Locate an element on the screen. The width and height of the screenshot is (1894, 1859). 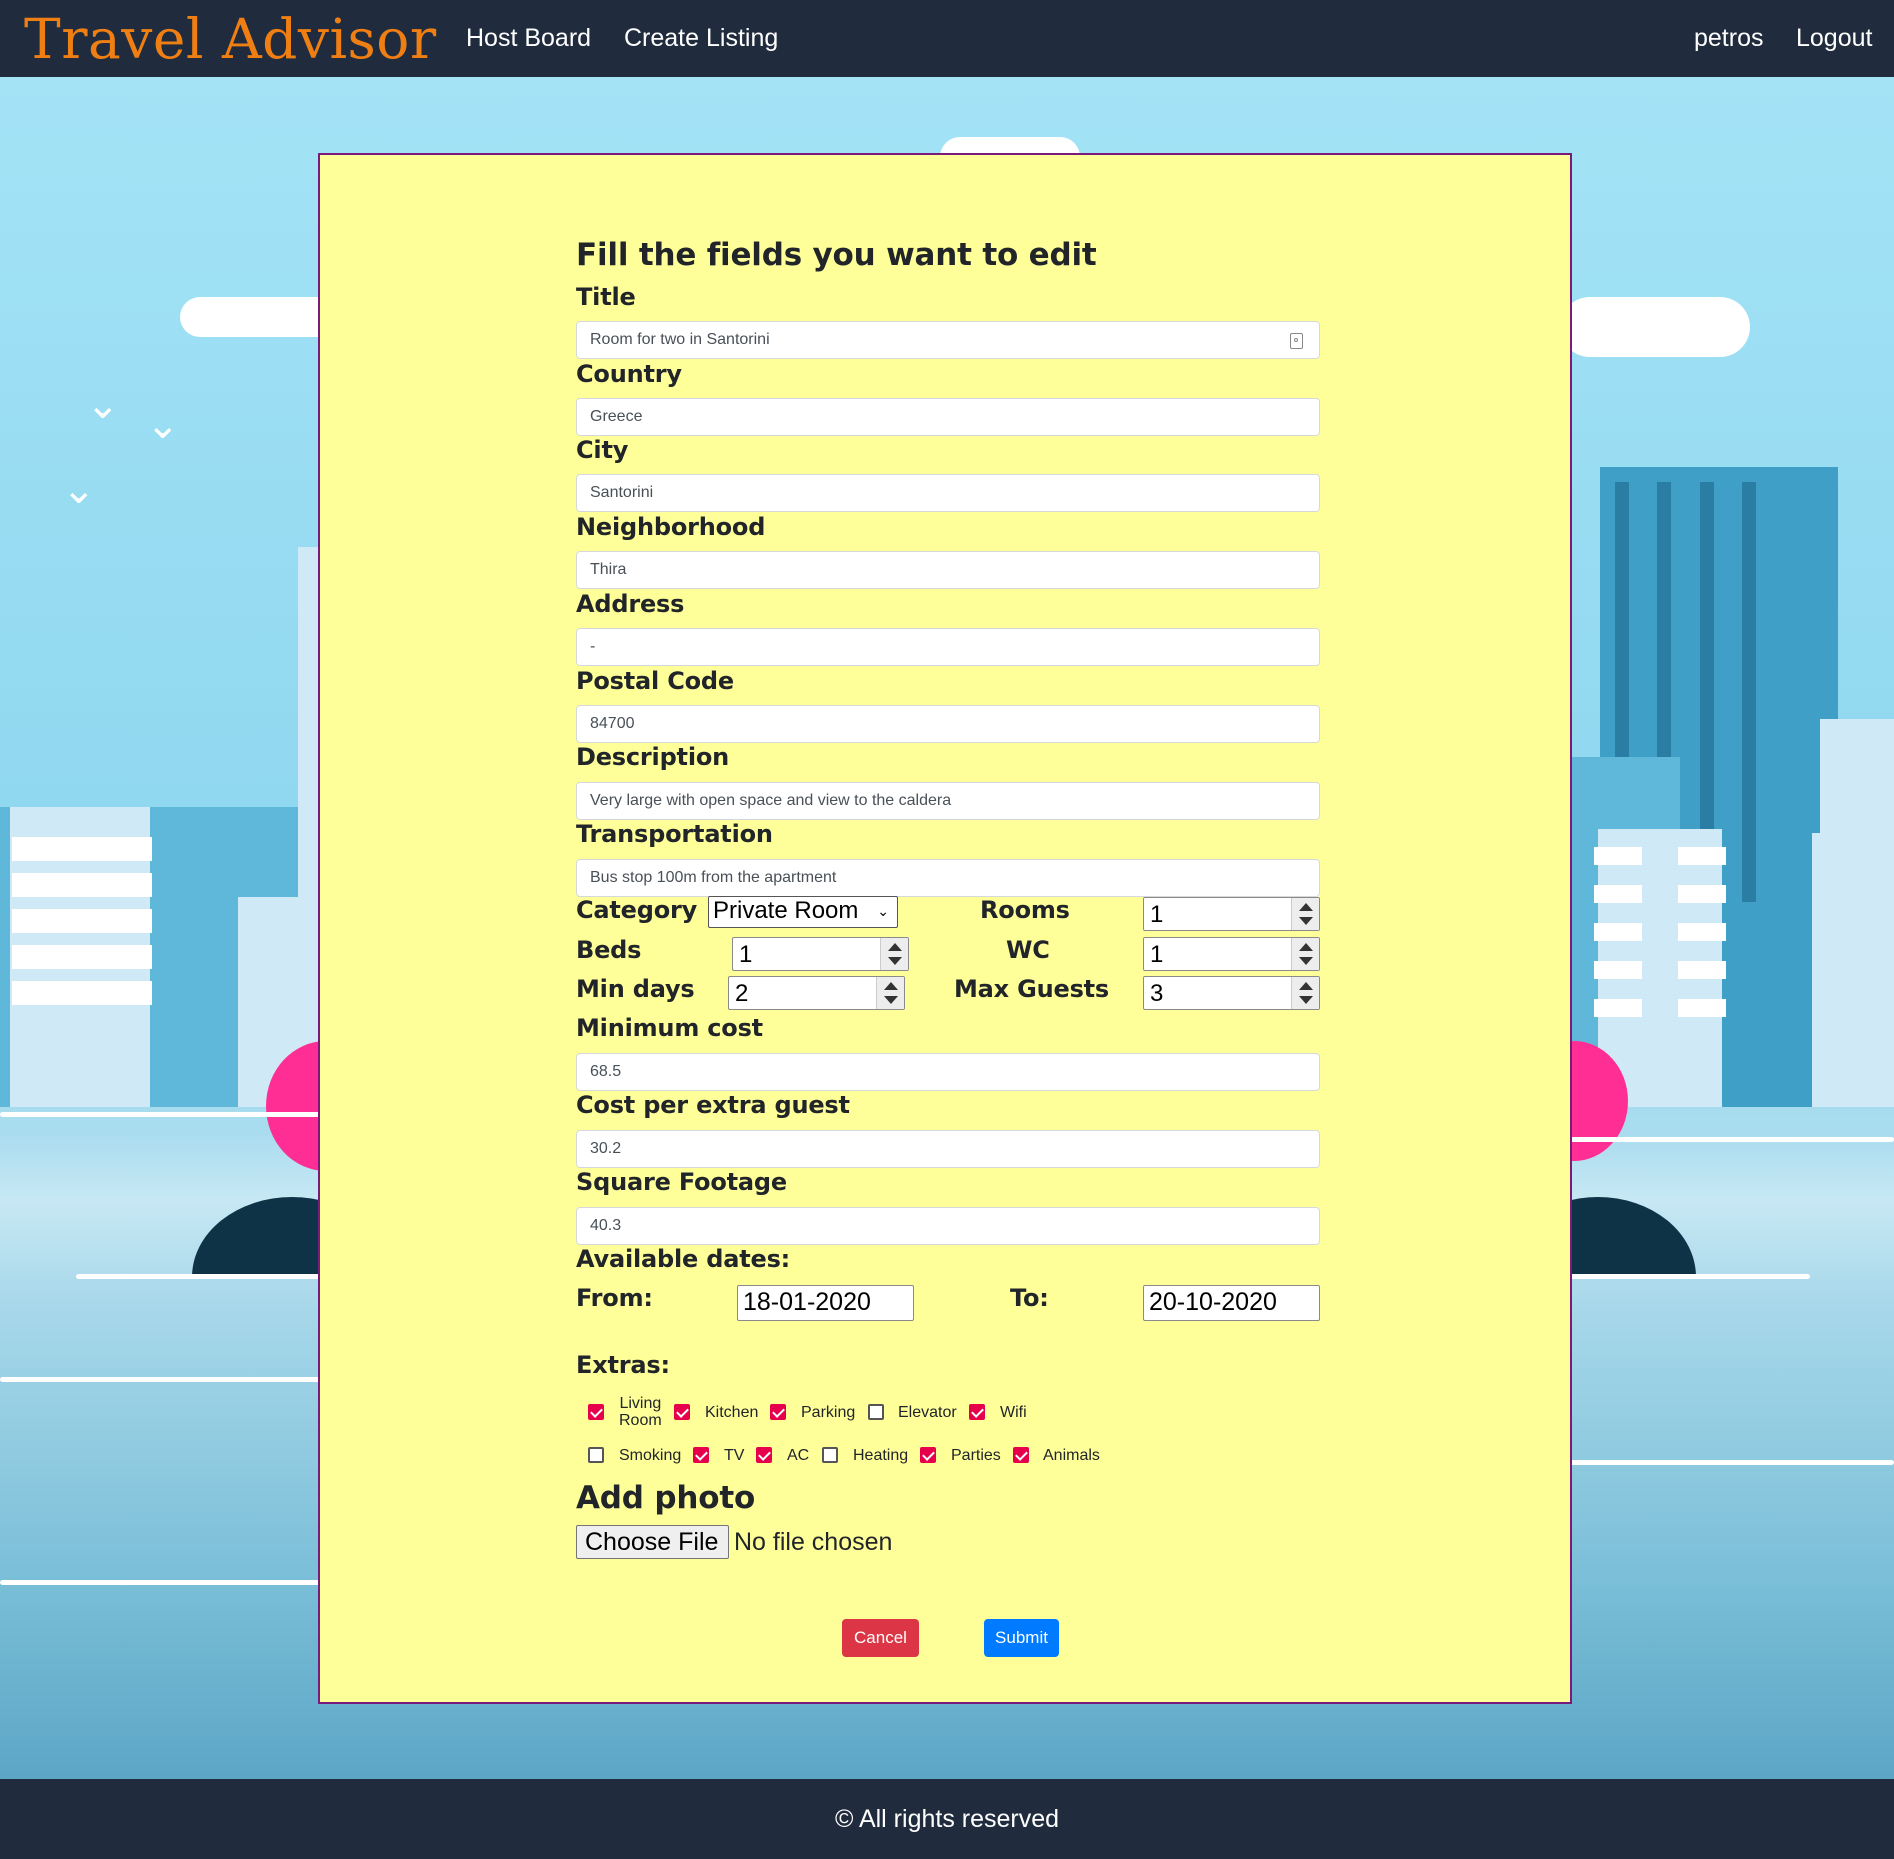
ac-checkbox is located at coordinates (764, 1455).